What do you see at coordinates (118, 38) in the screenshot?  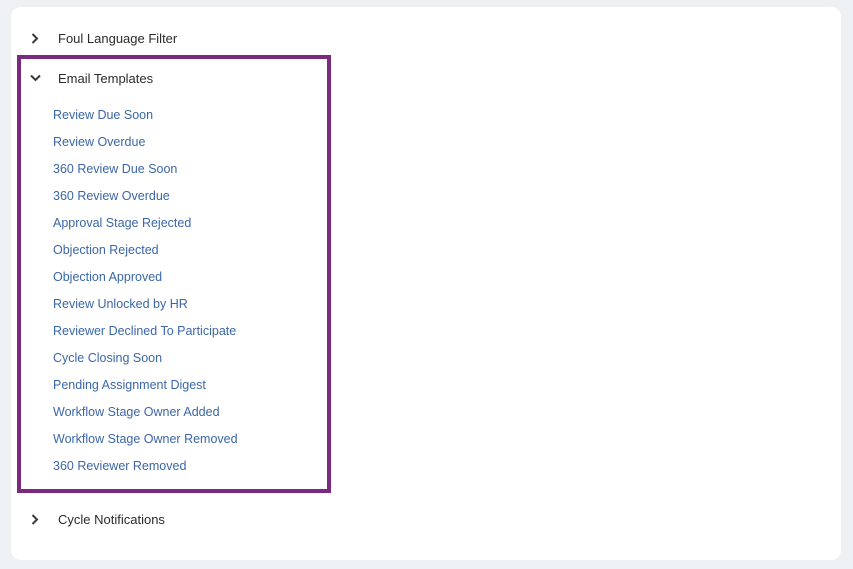 I see `foul-language-filter-label: Foul Language Filter` at bounding box center [118, 38].